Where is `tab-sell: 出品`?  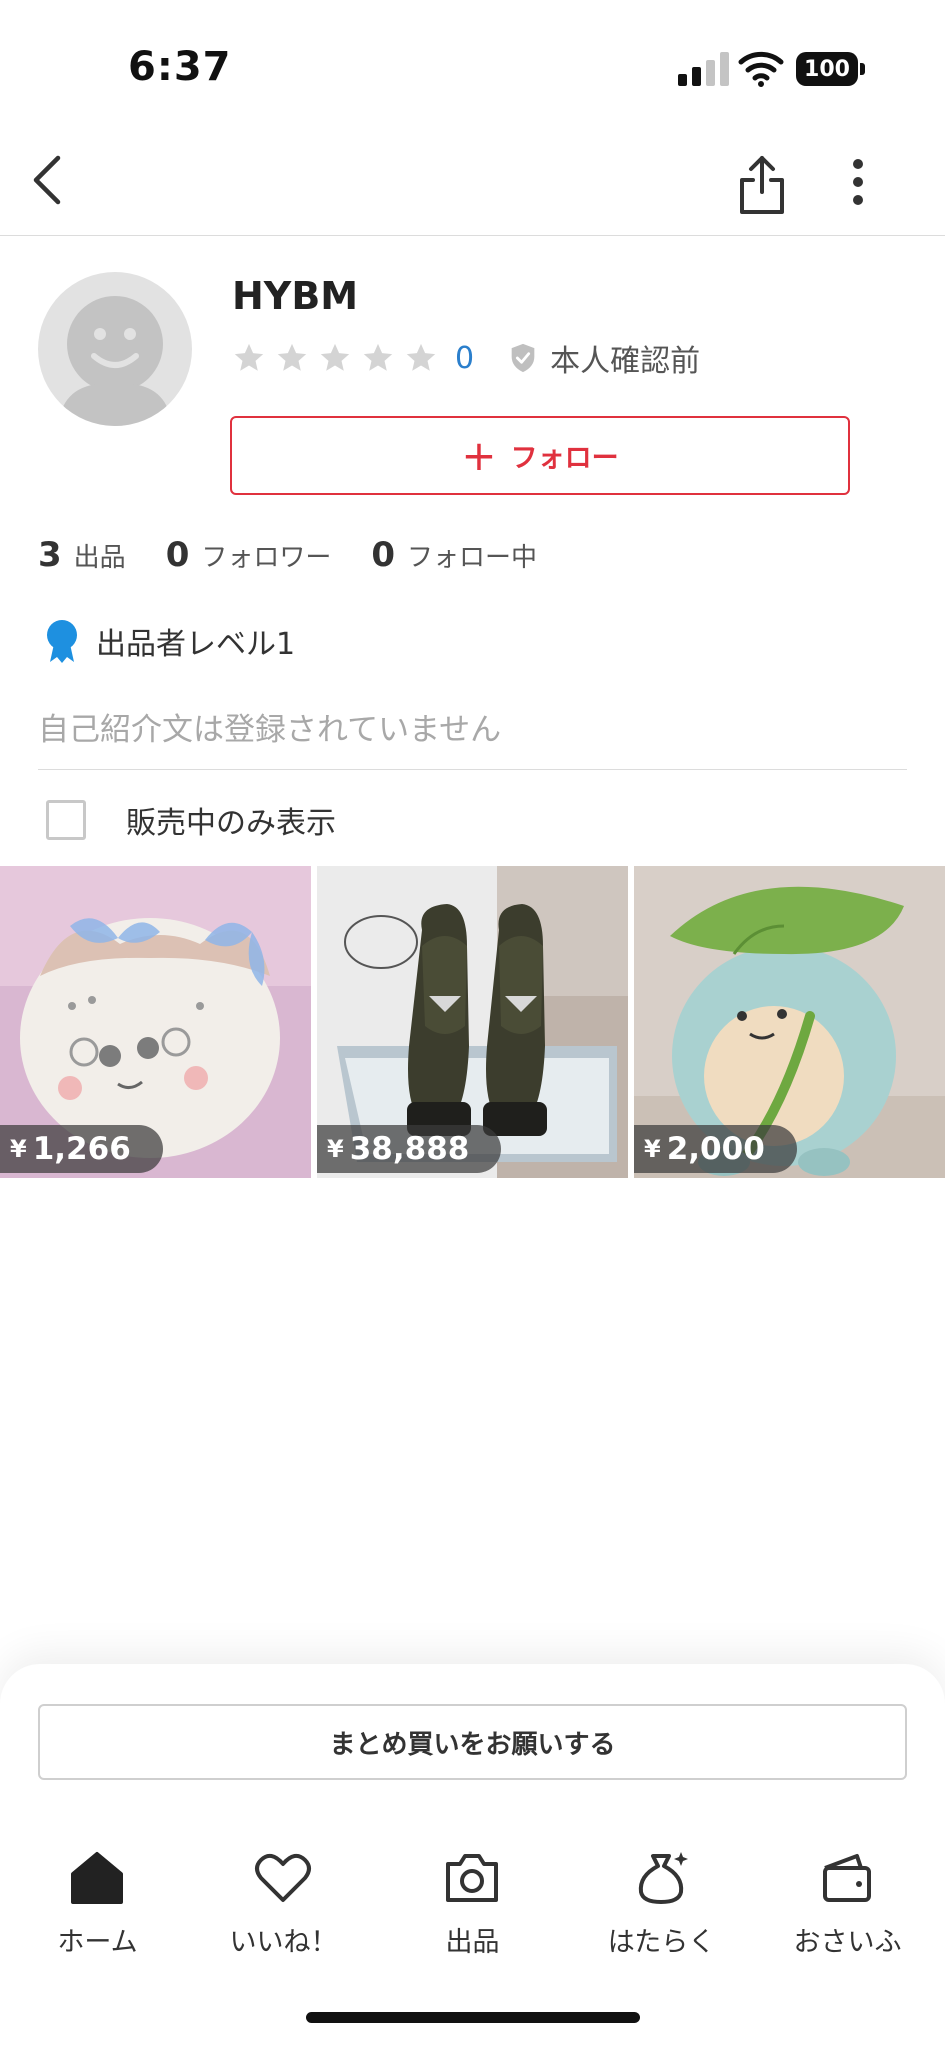
tab-sell: 出品 is located at coordinates (472, 1908).